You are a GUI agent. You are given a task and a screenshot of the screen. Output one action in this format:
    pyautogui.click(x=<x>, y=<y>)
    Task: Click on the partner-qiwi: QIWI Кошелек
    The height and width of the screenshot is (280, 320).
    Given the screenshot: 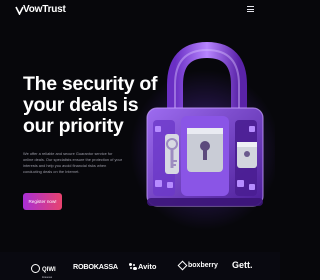 What is the action you would take?
    pyautogui.click(x=43, y=268)
    